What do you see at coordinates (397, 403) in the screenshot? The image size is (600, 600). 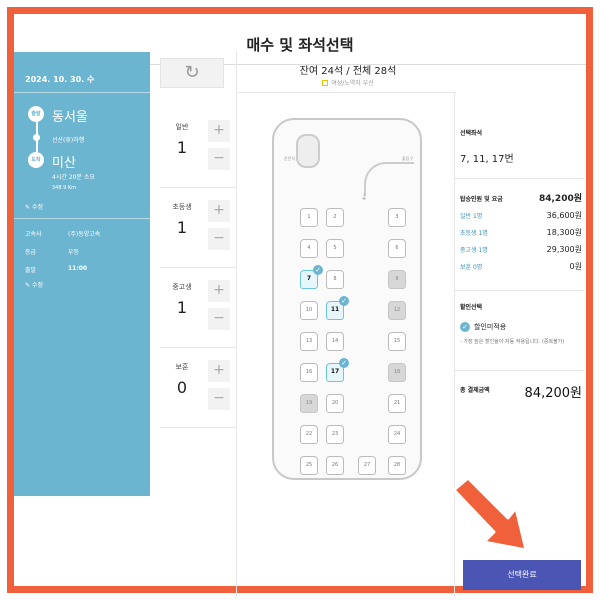 I see `seat-21: 21` at bounding box center [397, 403].